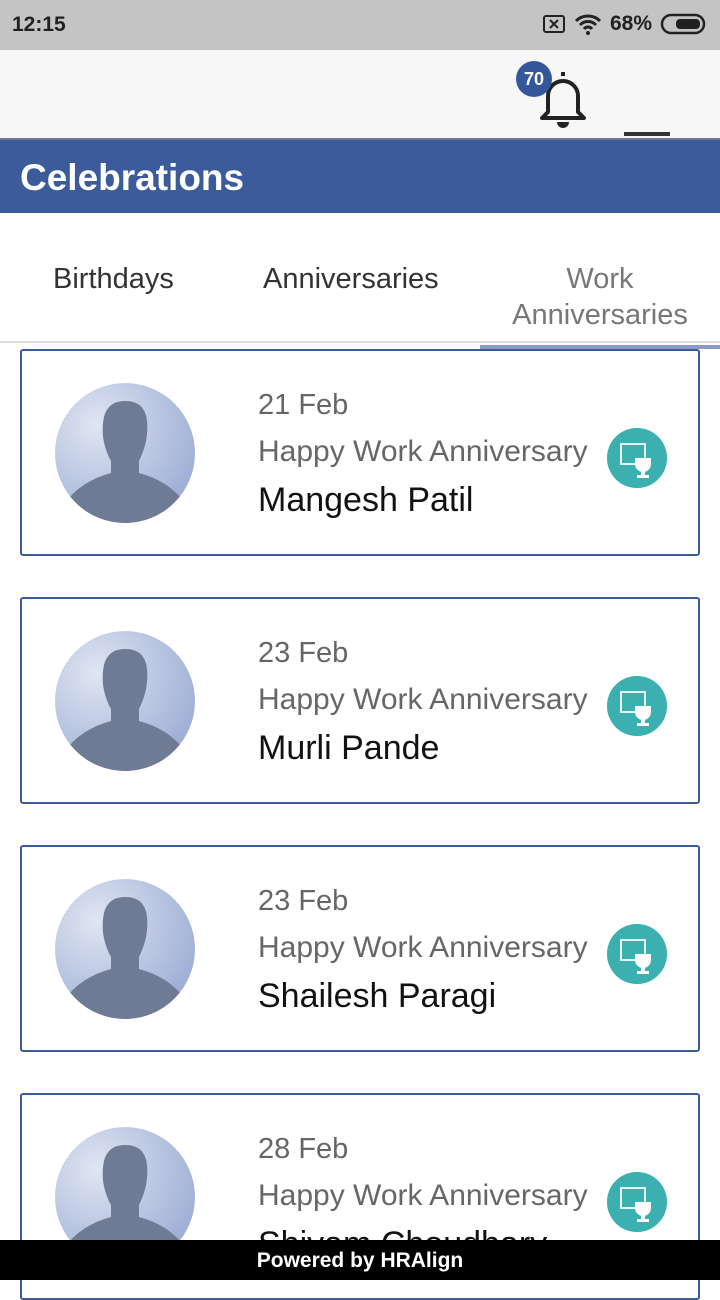 This screenshot has height=1300, width=720. What do you see at coordinates (553, 24) in the screenshot?
I see `no-sim-icon` at bounding box center [553, 24].